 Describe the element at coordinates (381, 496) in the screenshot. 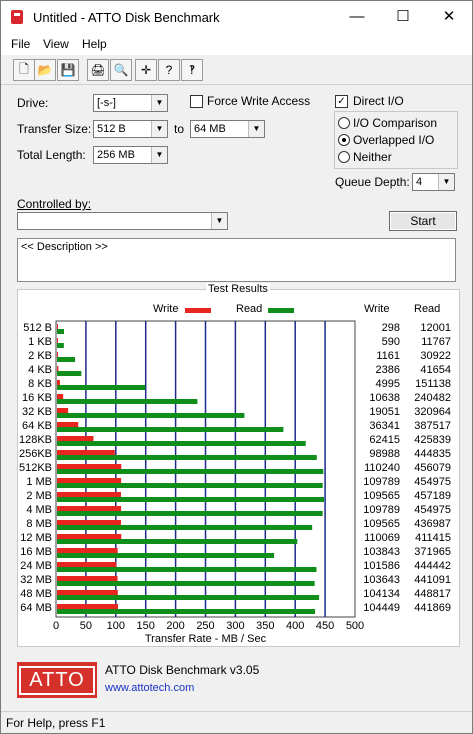

I see `write-value: 109565` at that location.